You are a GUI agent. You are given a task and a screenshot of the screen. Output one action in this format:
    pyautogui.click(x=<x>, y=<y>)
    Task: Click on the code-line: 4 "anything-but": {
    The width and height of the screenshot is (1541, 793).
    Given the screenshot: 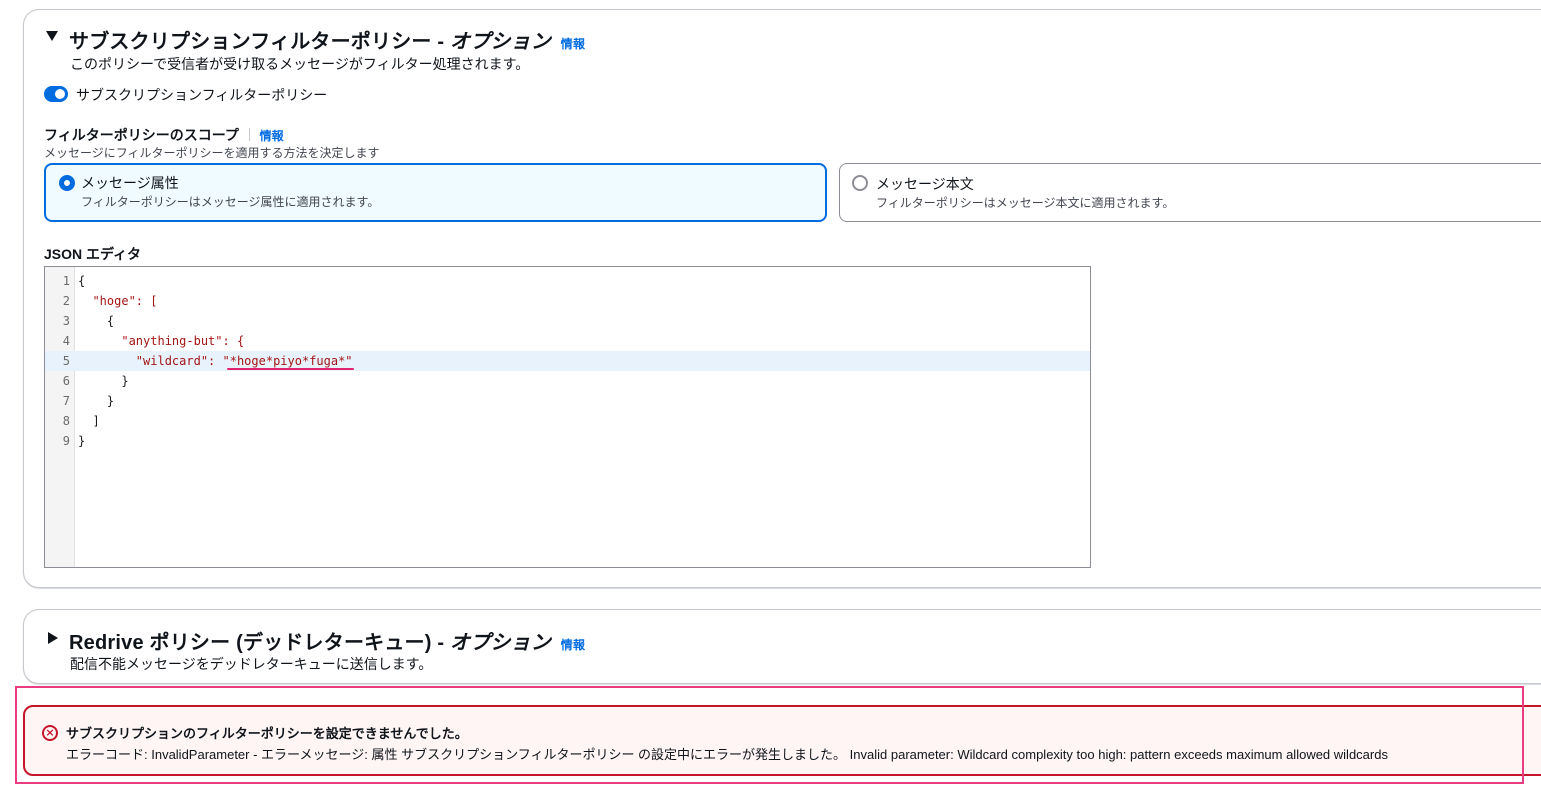 What is the action you would take?
    pyautogui.click(x=567, y=341)
    